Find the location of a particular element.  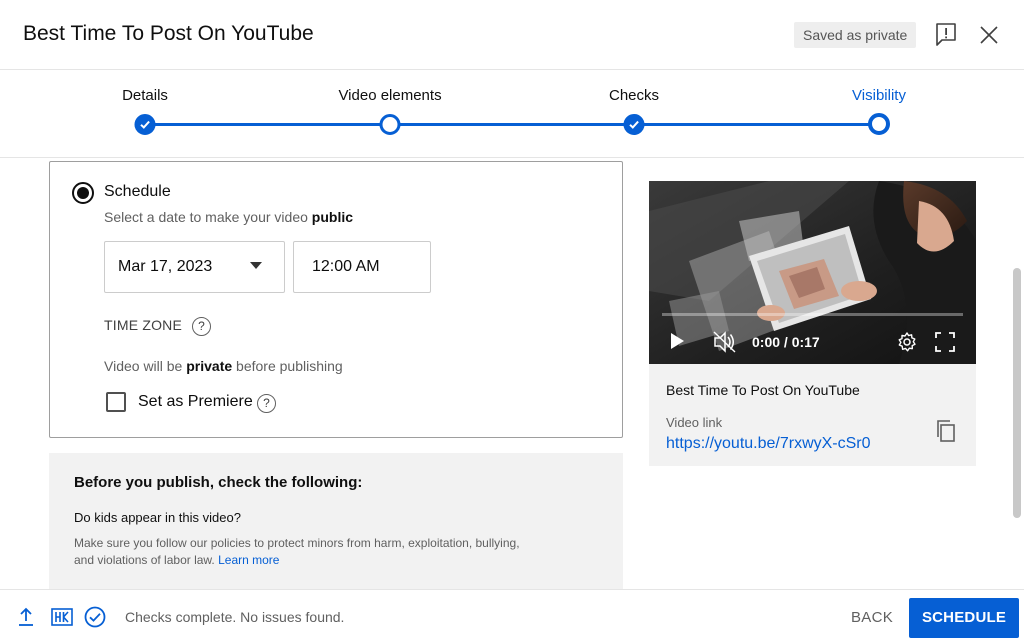

schedule-label: Schedule is located at coordinates (137, 191).